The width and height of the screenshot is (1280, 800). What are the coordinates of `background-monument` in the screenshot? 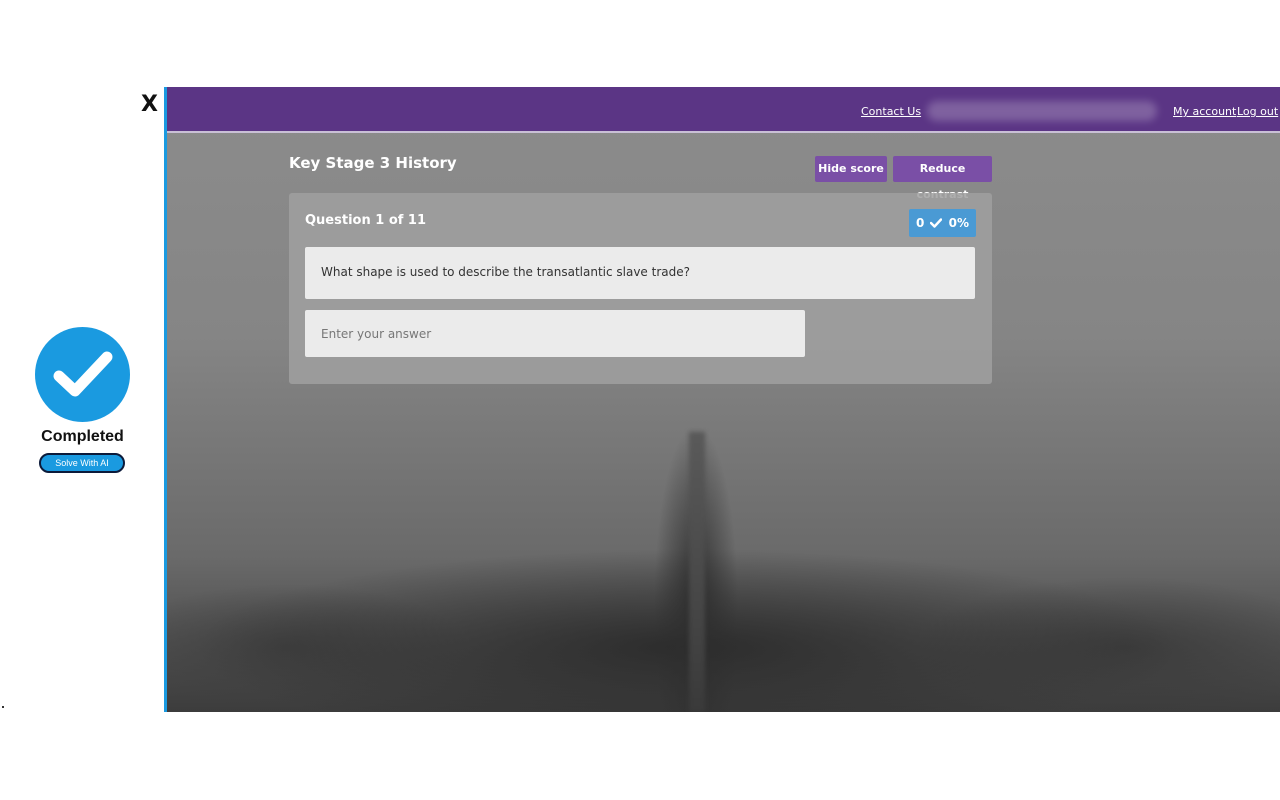 It's located at (697, 572).